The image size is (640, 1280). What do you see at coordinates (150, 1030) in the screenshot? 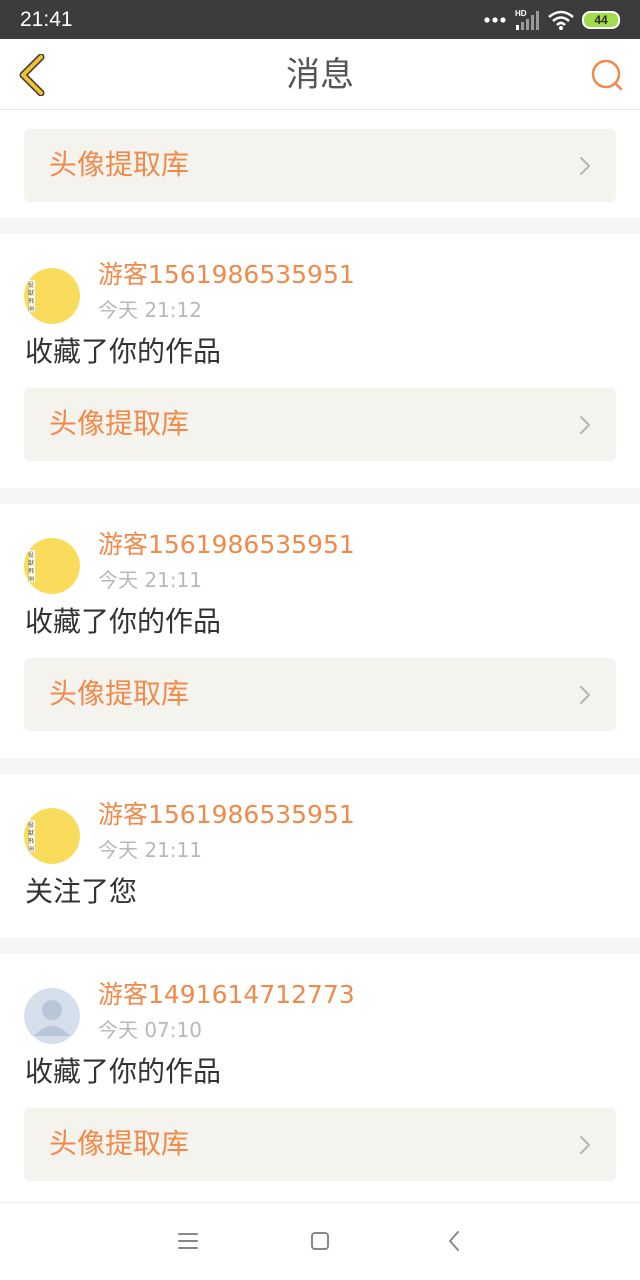
I see `message-time: 今天 07:10` at bounding box center [150, 1030].